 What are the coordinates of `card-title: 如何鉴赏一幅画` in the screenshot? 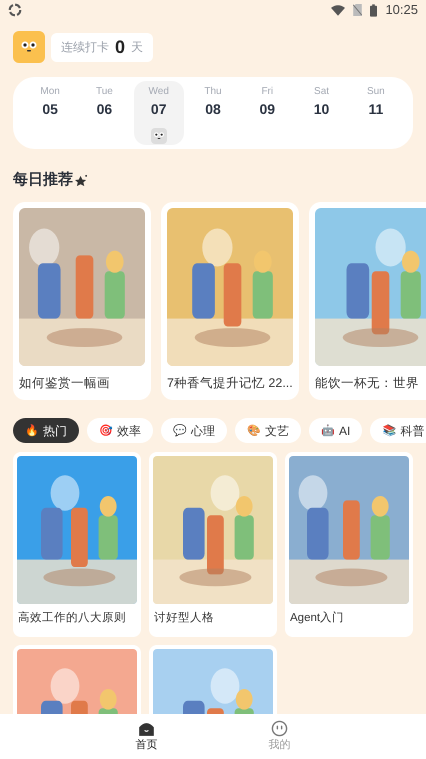 It's located at (65, 383).